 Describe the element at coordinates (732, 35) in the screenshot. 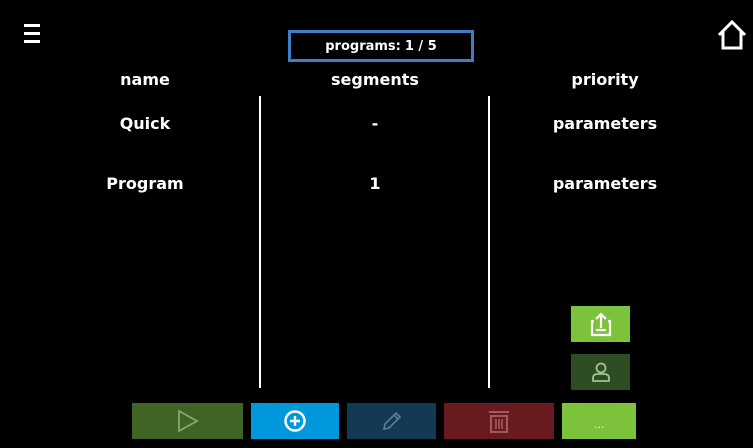

I see `home-icon` at that location.